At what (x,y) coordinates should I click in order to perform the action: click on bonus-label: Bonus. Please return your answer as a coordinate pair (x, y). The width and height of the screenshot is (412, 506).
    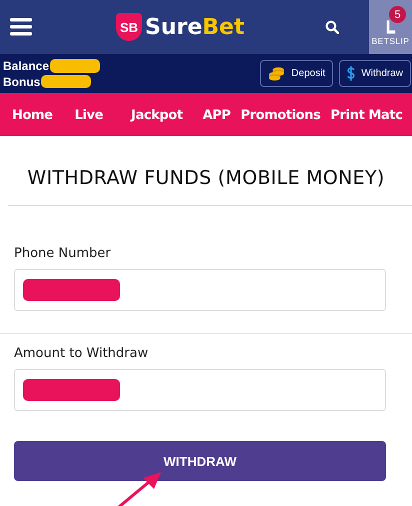
    Looking at the image, I should click on (21, 81).